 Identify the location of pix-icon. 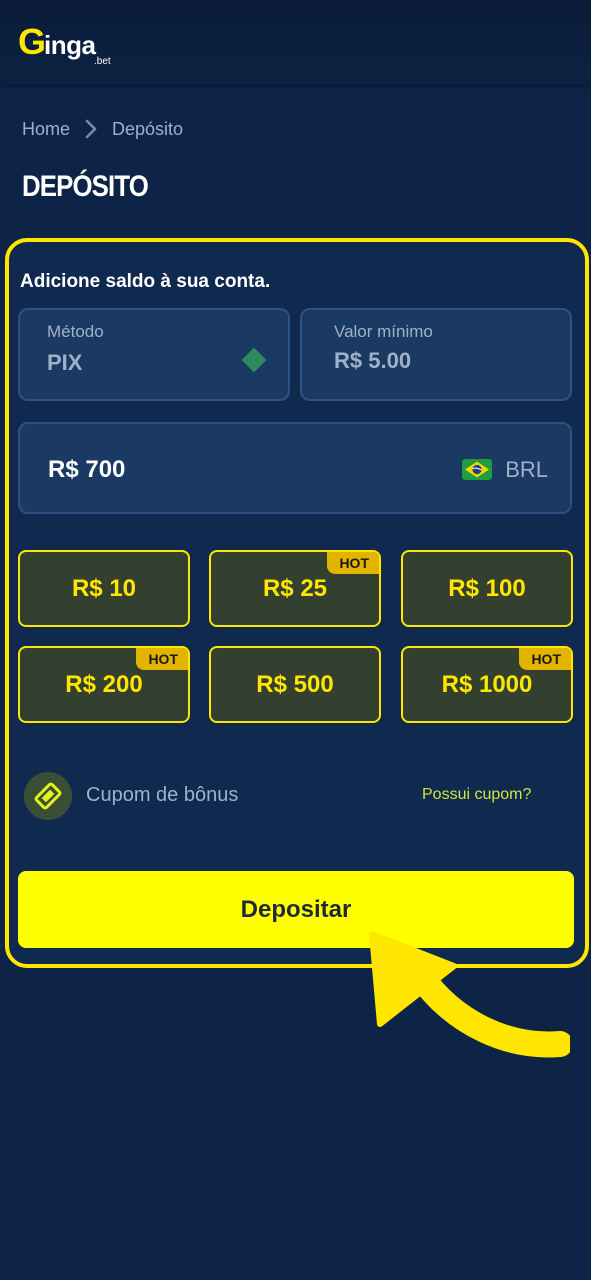
(254, 360).